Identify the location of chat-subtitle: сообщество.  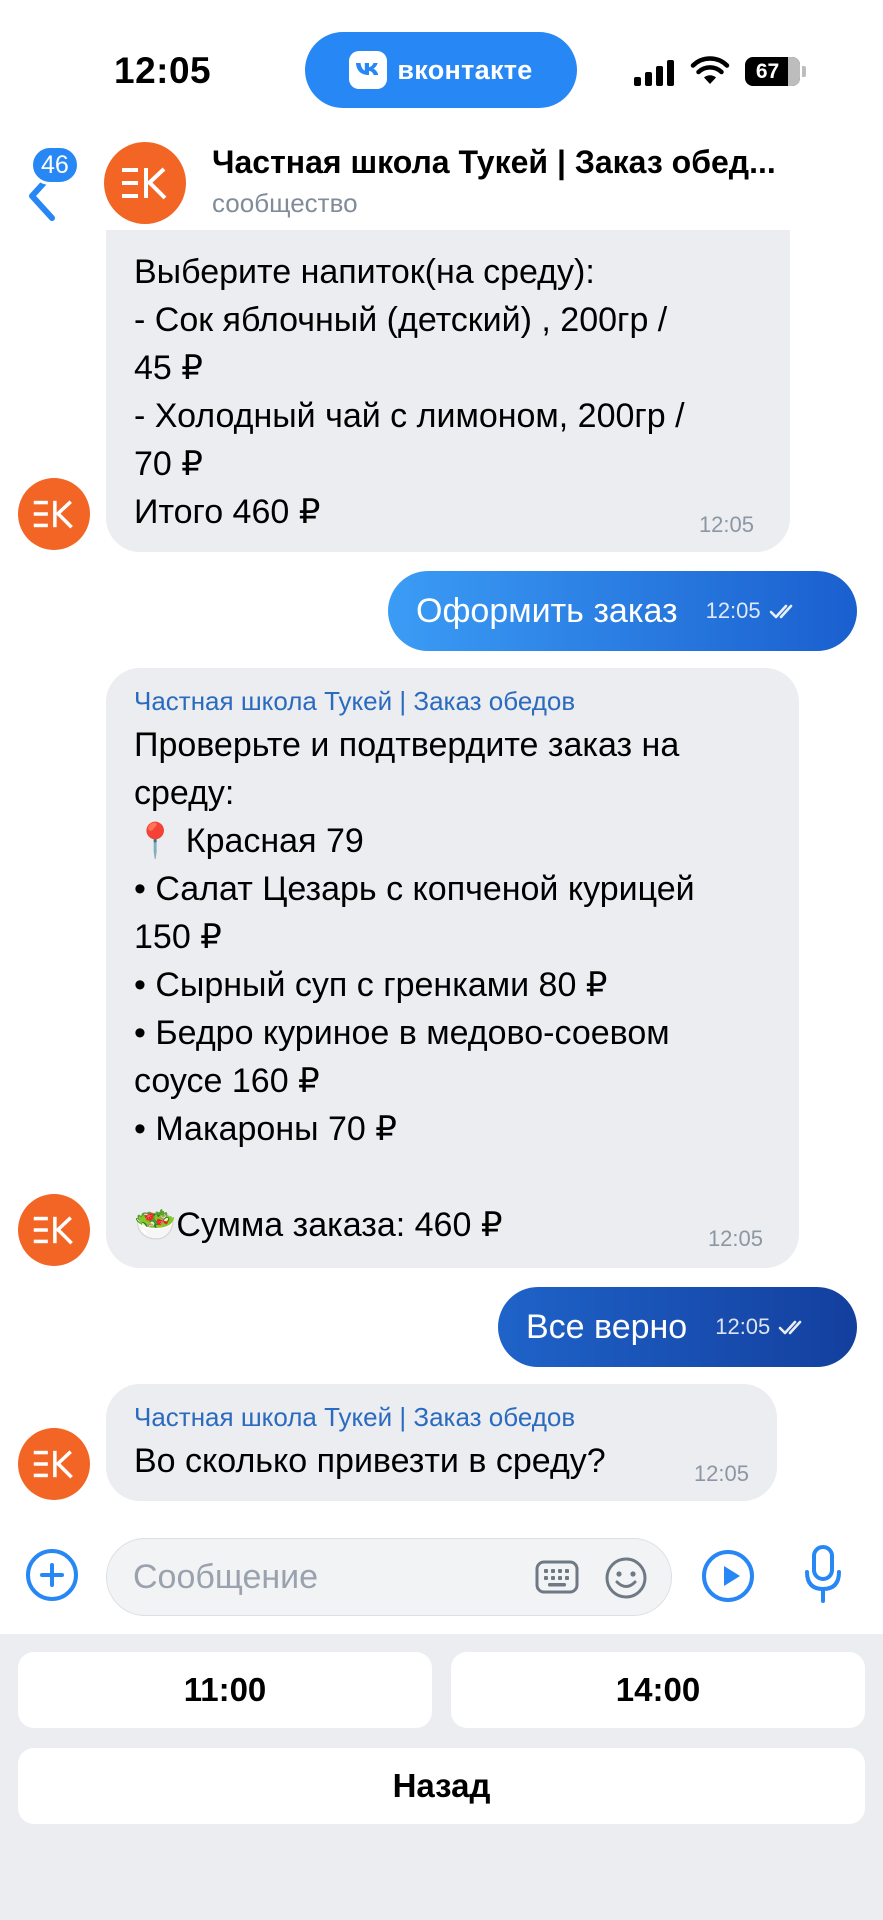
(285, 203).